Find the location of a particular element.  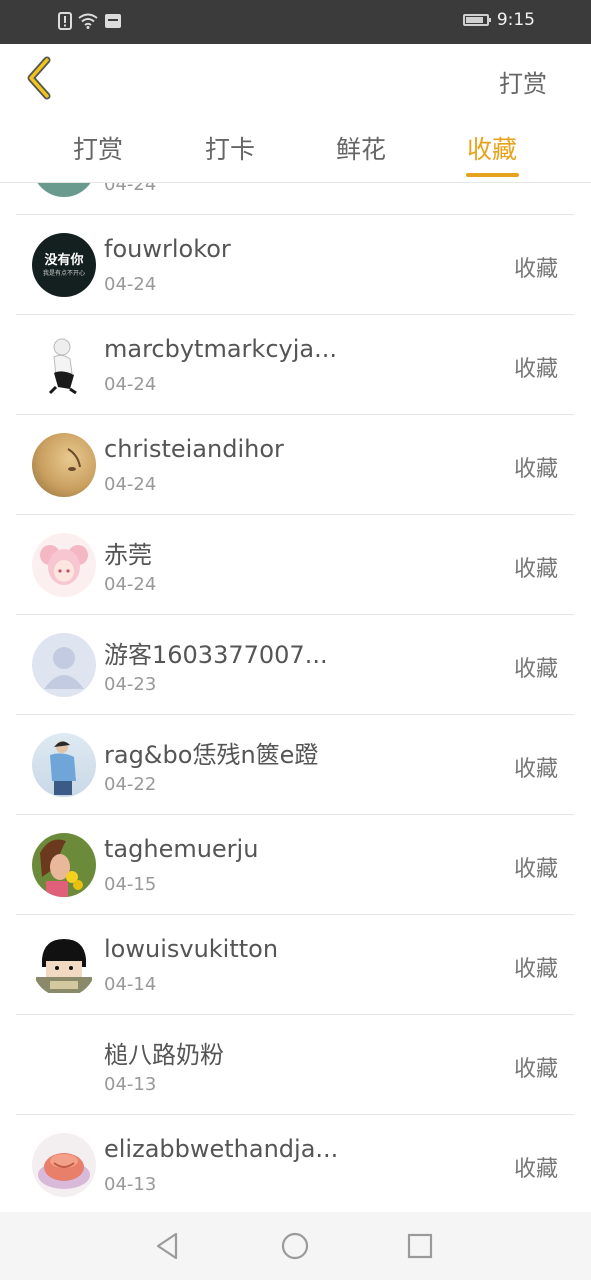

list-item: 04-24 is located at coordinates (295, 199).